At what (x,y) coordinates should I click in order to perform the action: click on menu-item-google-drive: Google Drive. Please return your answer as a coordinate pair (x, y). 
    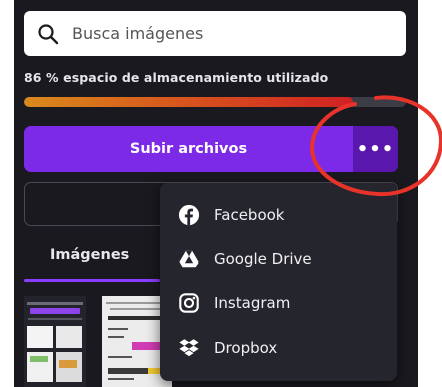
    Looking at the image, I should click on (245, 259).